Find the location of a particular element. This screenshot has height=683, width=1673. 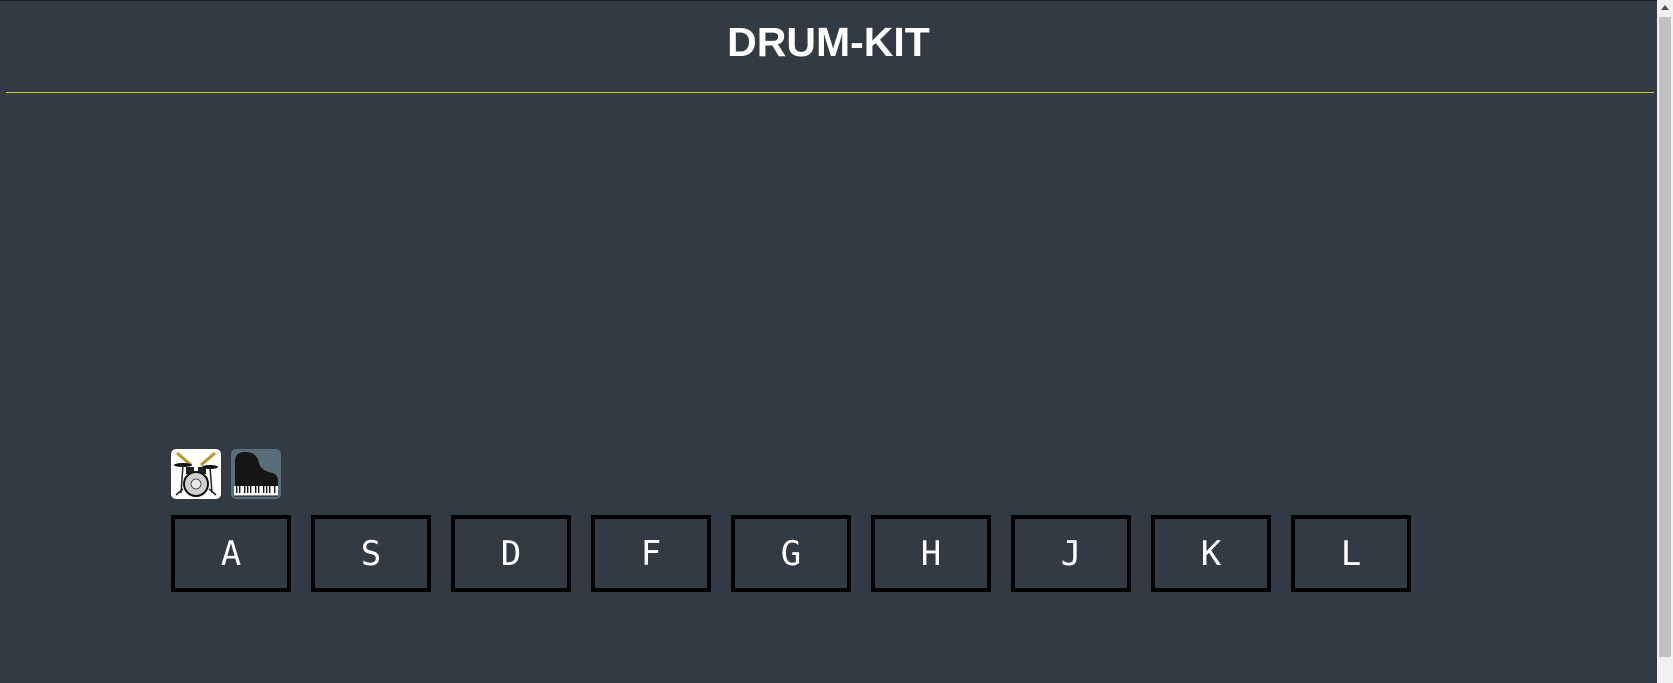

instrument-selector is located at coordinates (226, 474).